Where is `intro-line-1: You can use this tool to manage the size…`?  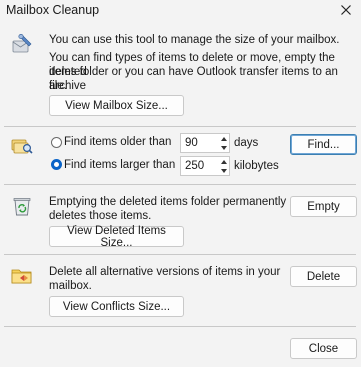
intro-line-1: You can use this tool to manage the size… is located at coordinates (194, 40).